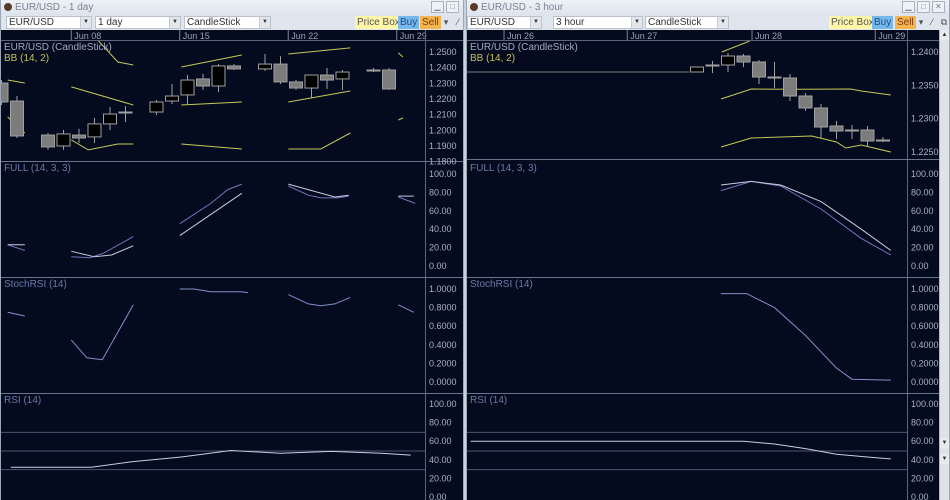 This screenshot has width=950, height=500. I want to click on rsi-tick-label: 20.00, so click(922, 478).